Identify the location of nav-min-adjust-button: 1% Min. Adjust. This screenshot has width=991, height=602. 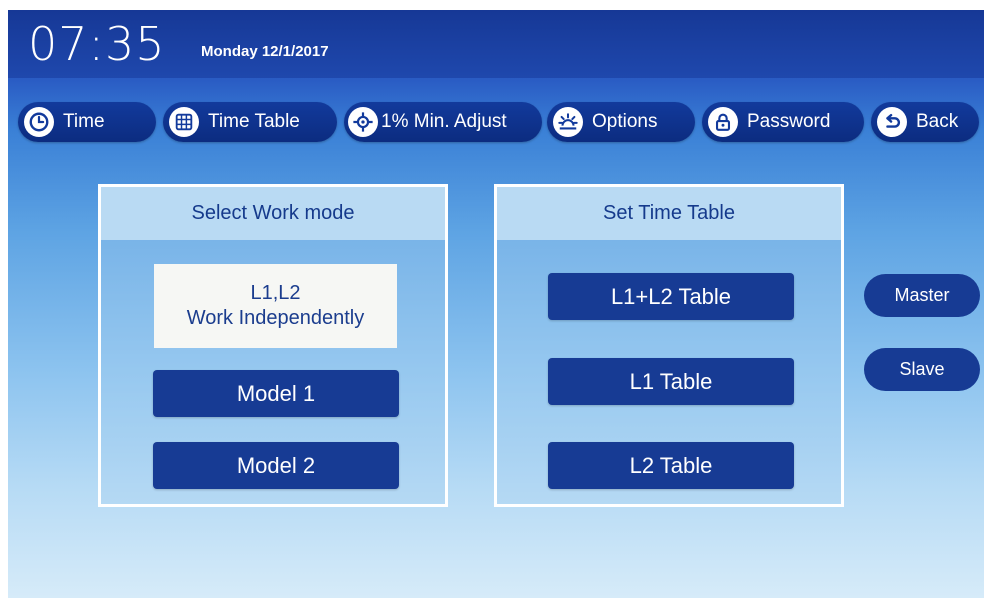
(443, 122).